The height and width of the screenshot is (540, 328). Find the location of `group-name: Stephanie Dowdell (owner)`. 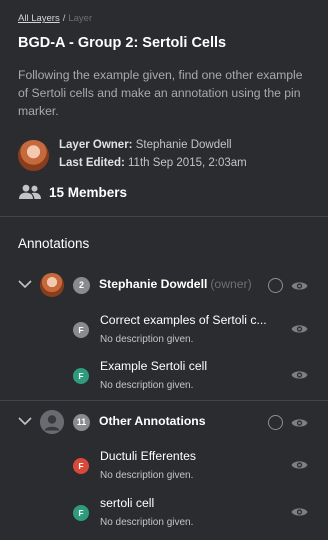

group-name: Stephanie Dowdell (owner) is located at coordinates (175, 284).